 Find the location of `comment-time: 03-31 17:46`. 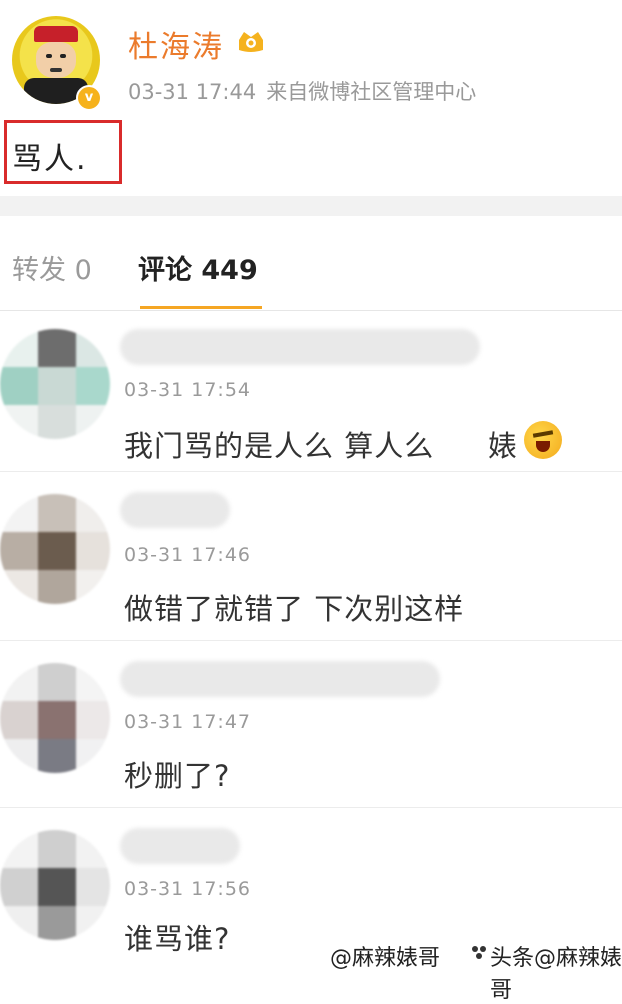

comment-time: 03-31 17:46 is located at coordinates (188, 555).